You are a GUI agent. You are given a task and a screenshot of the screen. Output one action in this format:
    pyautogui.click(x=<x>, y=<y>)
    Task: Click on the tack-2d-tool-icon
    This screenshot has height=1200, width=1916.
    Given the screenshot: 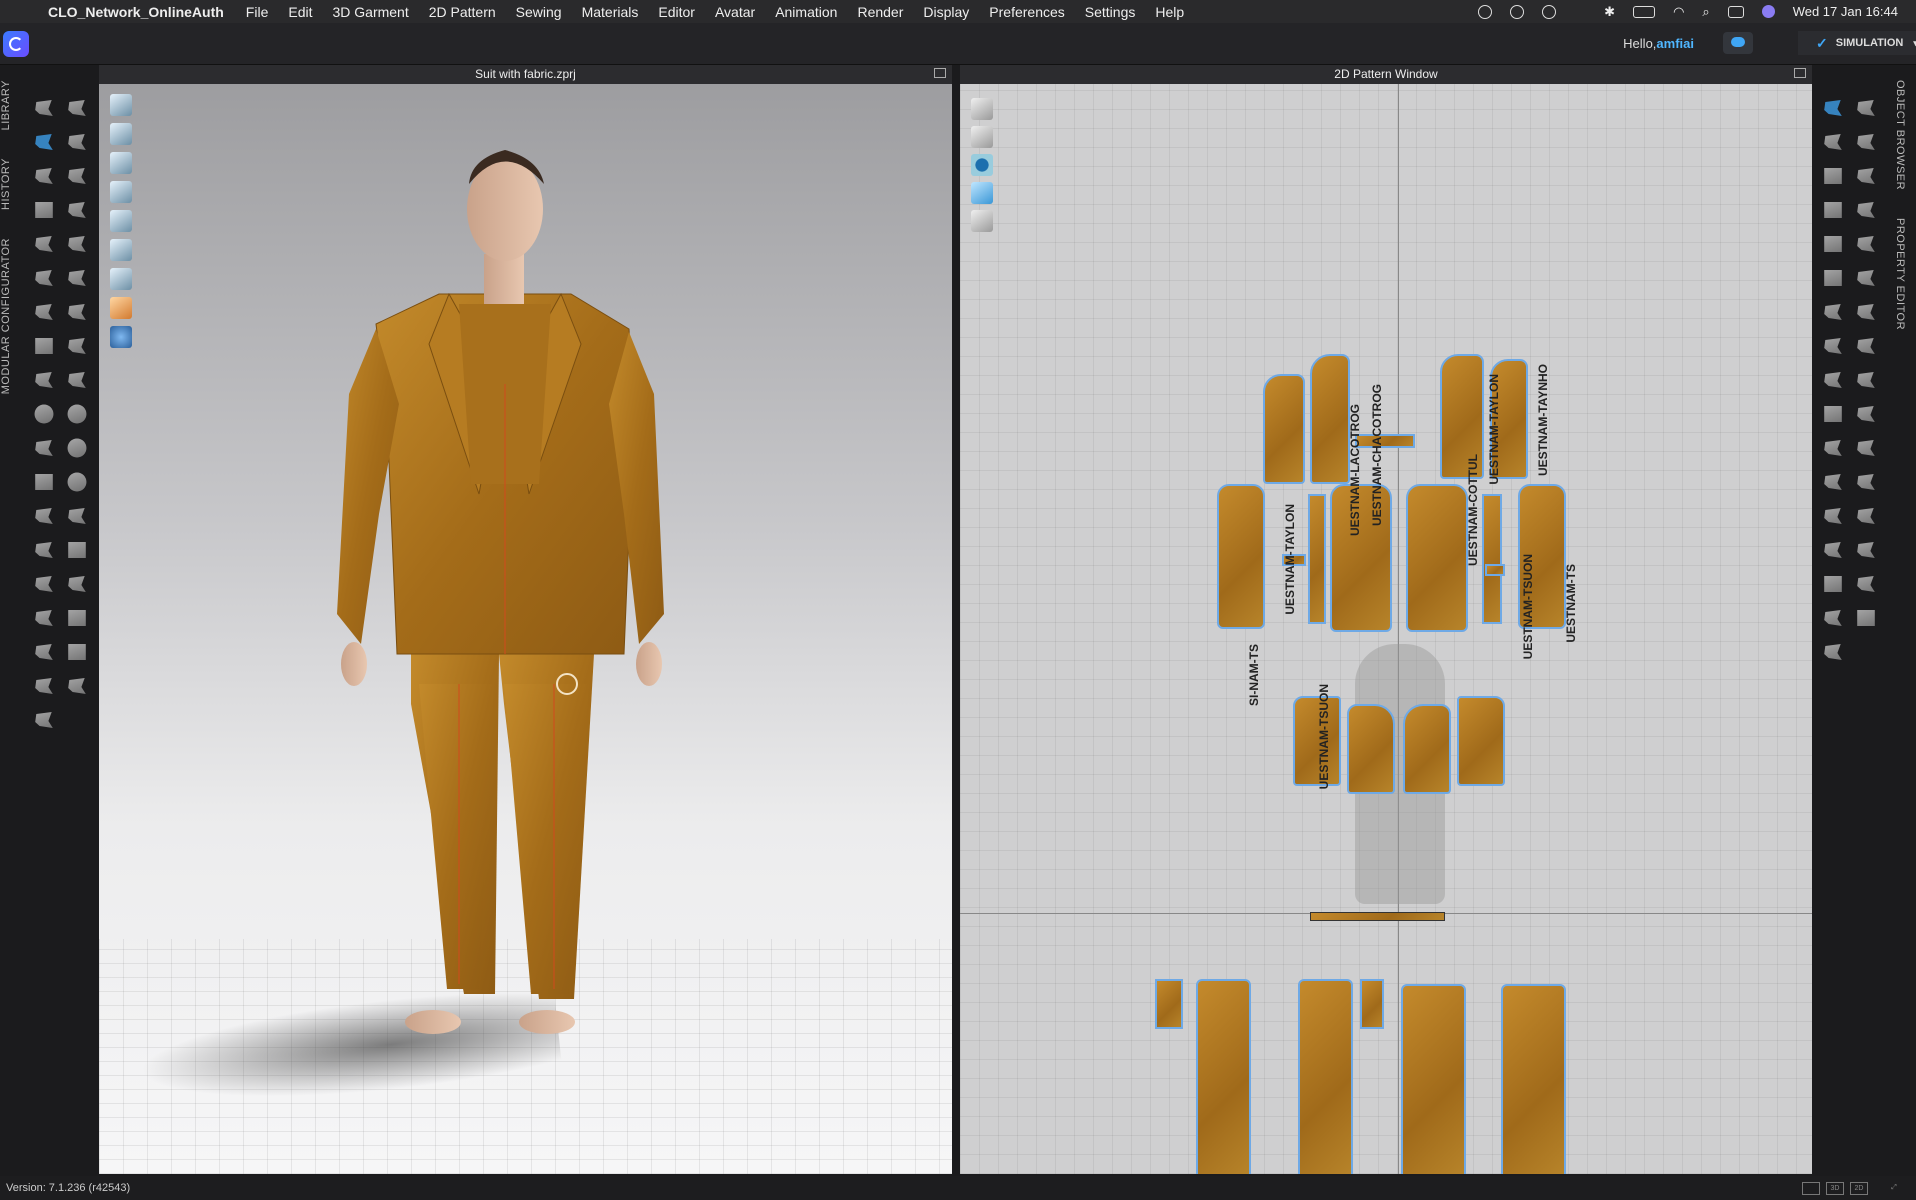 What is the action you would take?
    pyautogui.click(x=1866, y=244)
    